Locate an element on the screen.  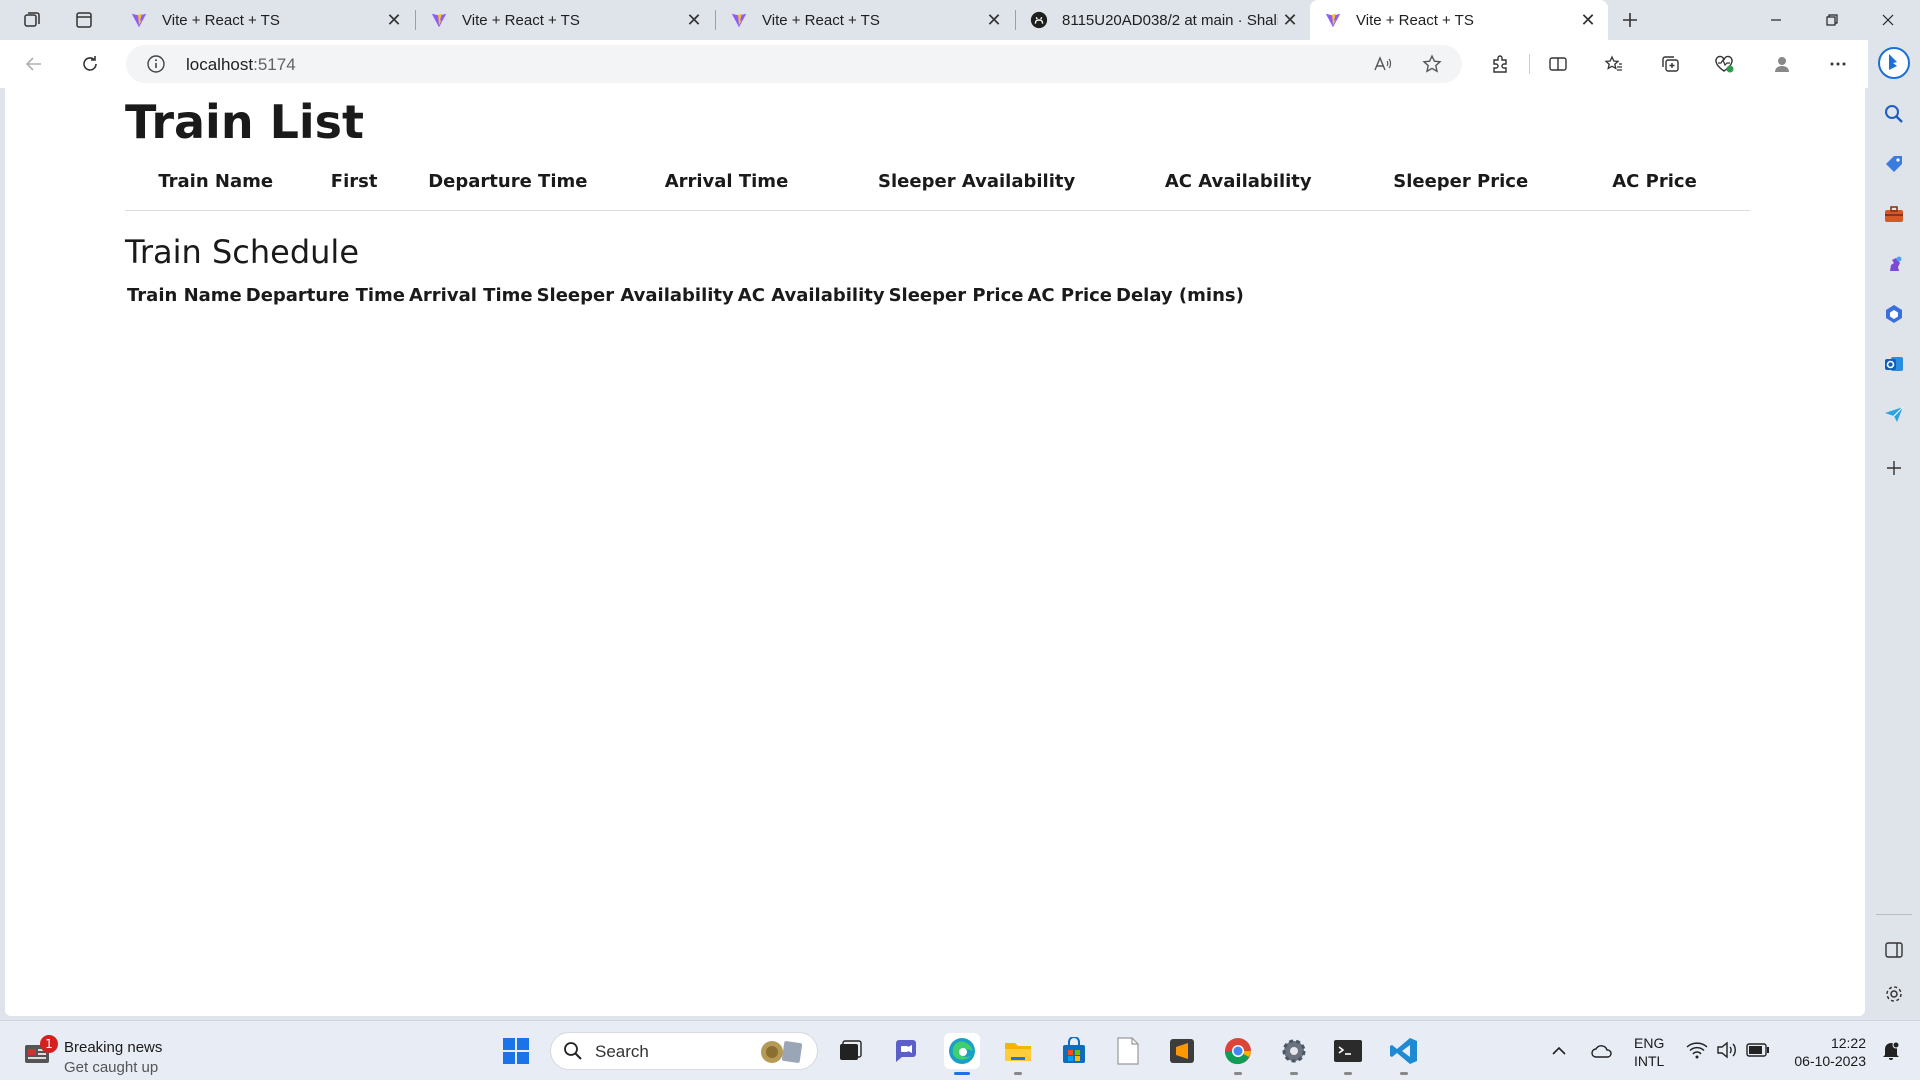
vite-icon is located at coordinates (1333, 20).